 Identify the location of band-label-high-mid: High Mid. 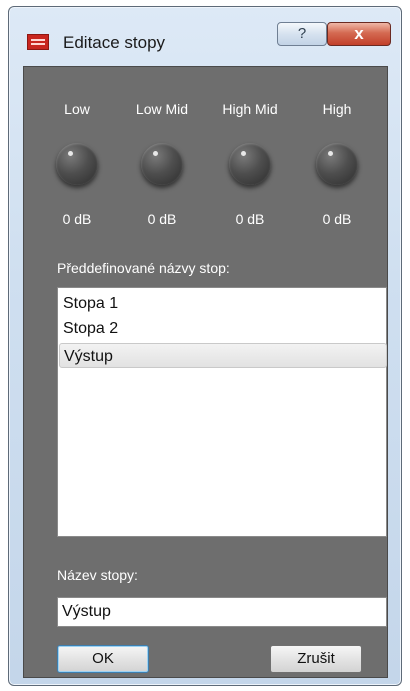
(250, 109).